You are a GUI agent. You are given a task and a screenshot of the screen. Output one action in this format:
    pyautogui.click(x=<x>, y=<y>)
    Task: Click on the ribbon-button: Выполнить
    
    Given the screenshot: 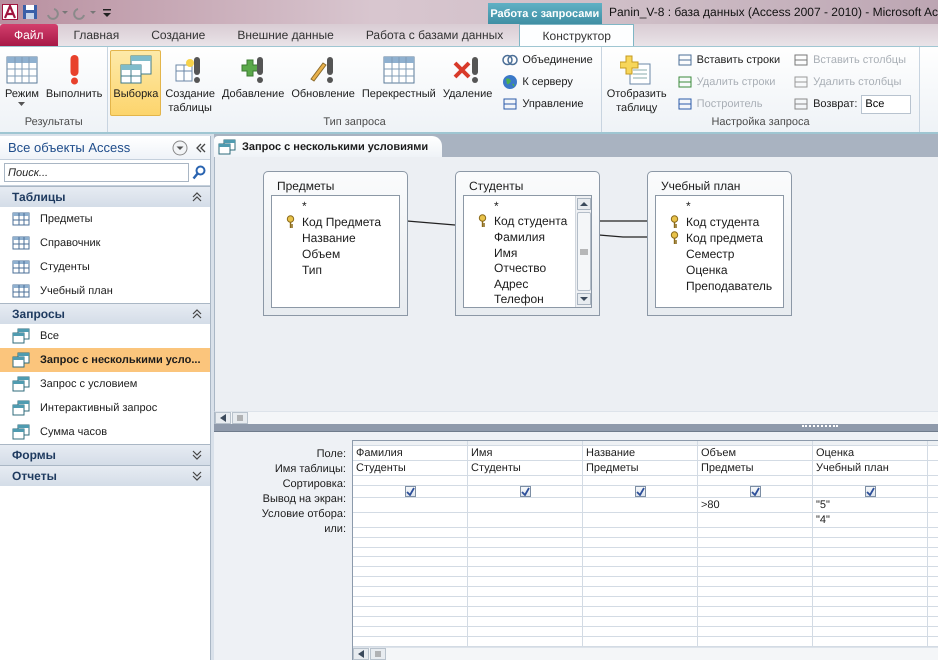 What is the action you would take?
    pyautogui.click(x=74, y=83)
    